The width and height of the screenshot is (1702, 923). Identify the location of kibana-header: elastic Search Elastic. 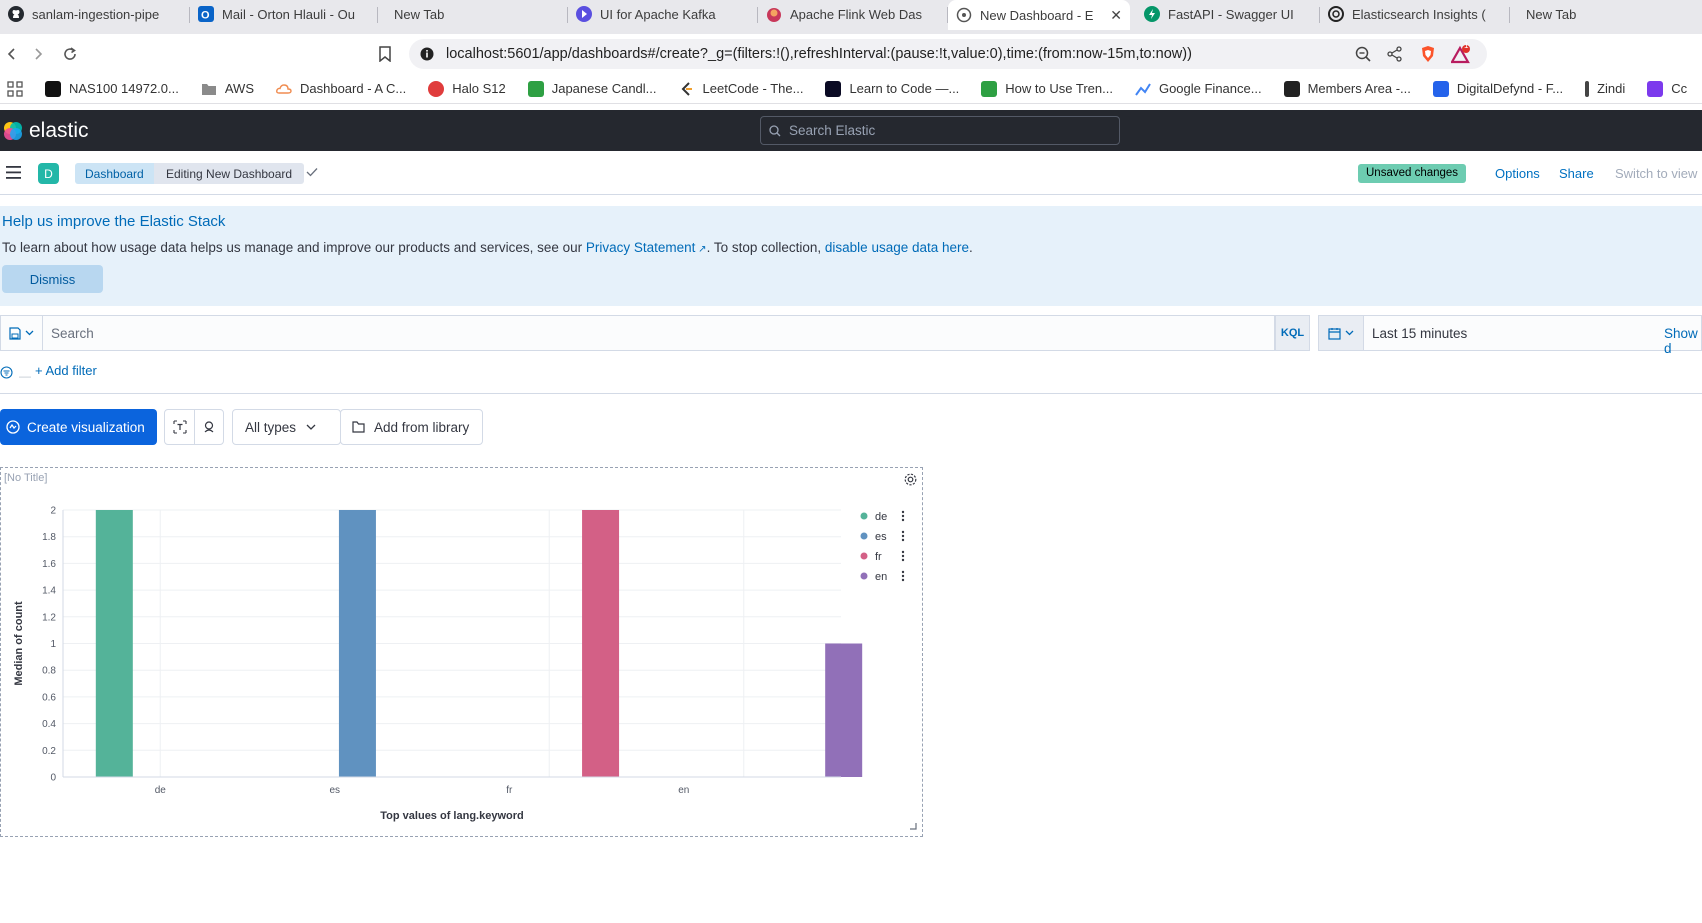
(851, 130).